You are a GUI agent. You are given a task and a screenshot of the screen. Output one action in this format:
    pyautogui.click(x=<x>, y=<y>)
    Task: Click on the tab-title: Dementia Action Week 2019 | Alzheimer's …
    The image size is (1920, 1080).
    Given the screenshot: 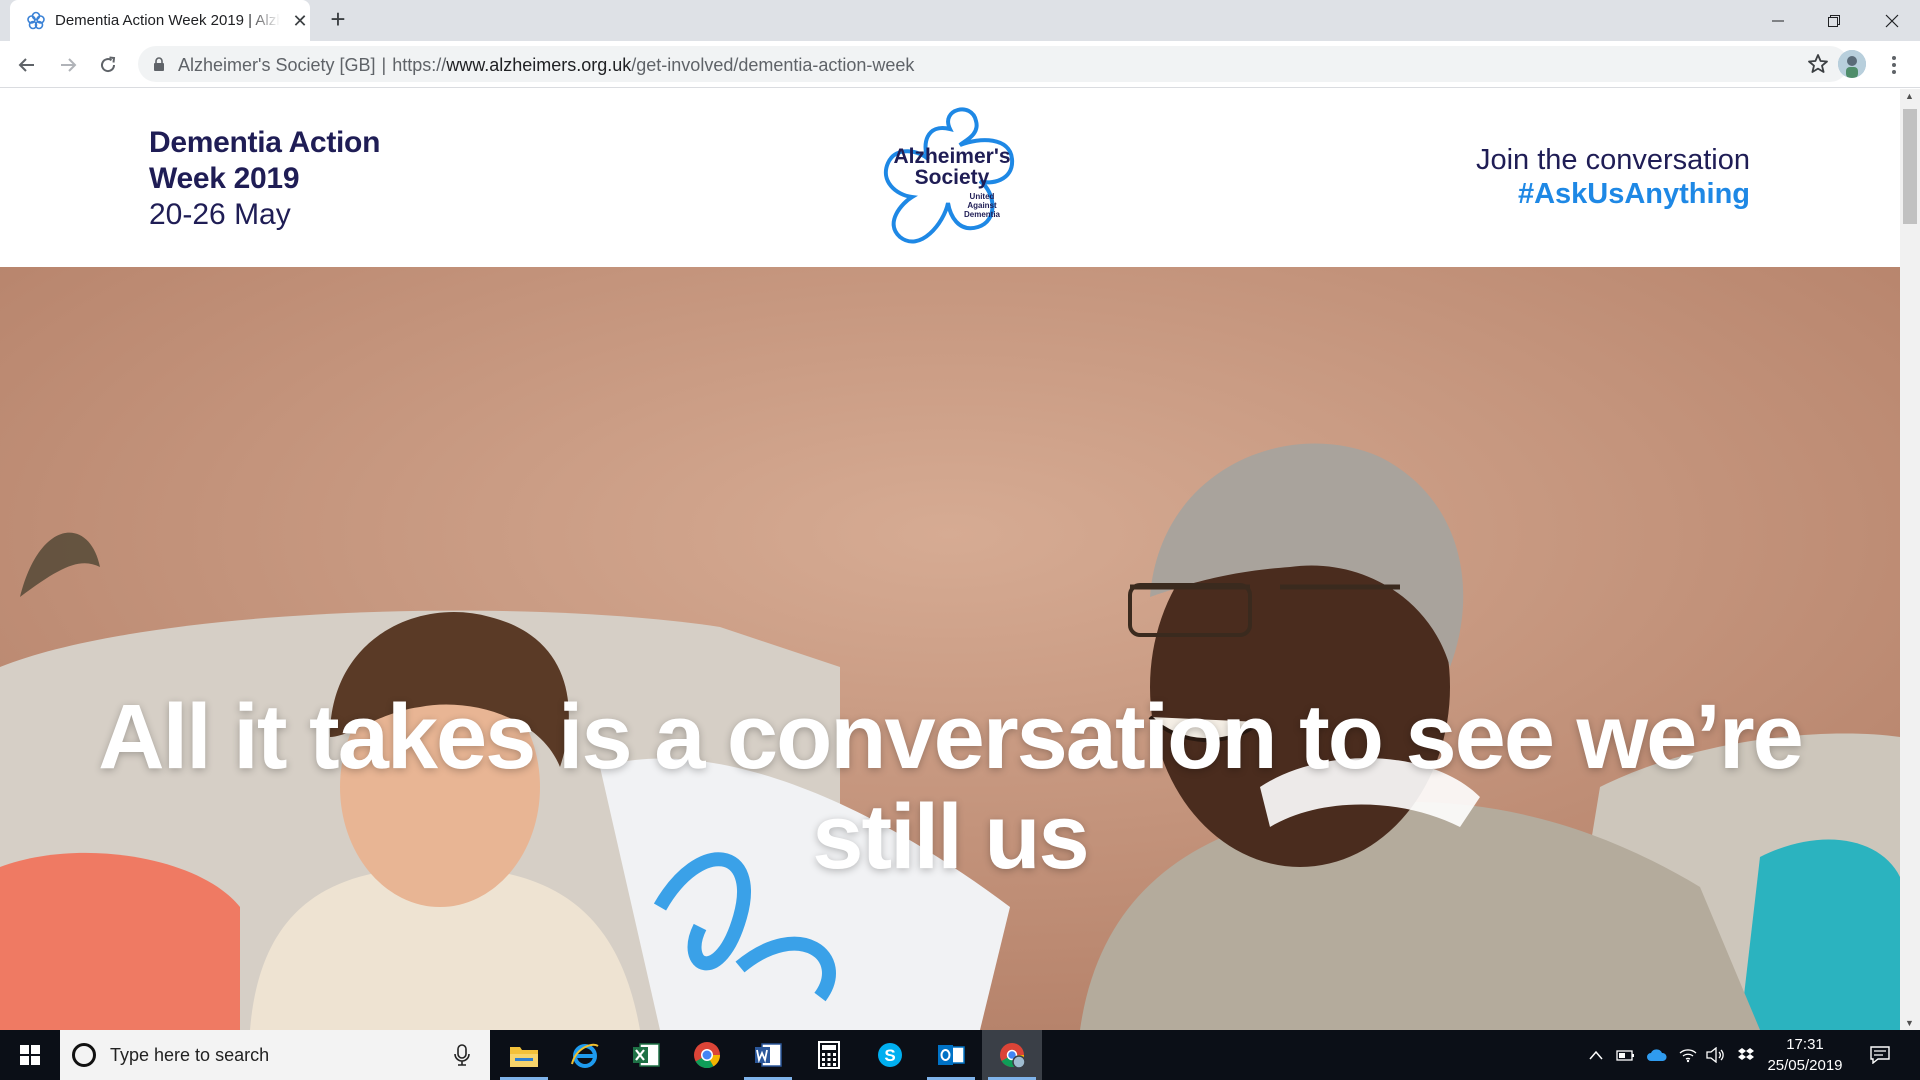 What is the action you would take?
    pyautogui.click(x=167, y=20)
    